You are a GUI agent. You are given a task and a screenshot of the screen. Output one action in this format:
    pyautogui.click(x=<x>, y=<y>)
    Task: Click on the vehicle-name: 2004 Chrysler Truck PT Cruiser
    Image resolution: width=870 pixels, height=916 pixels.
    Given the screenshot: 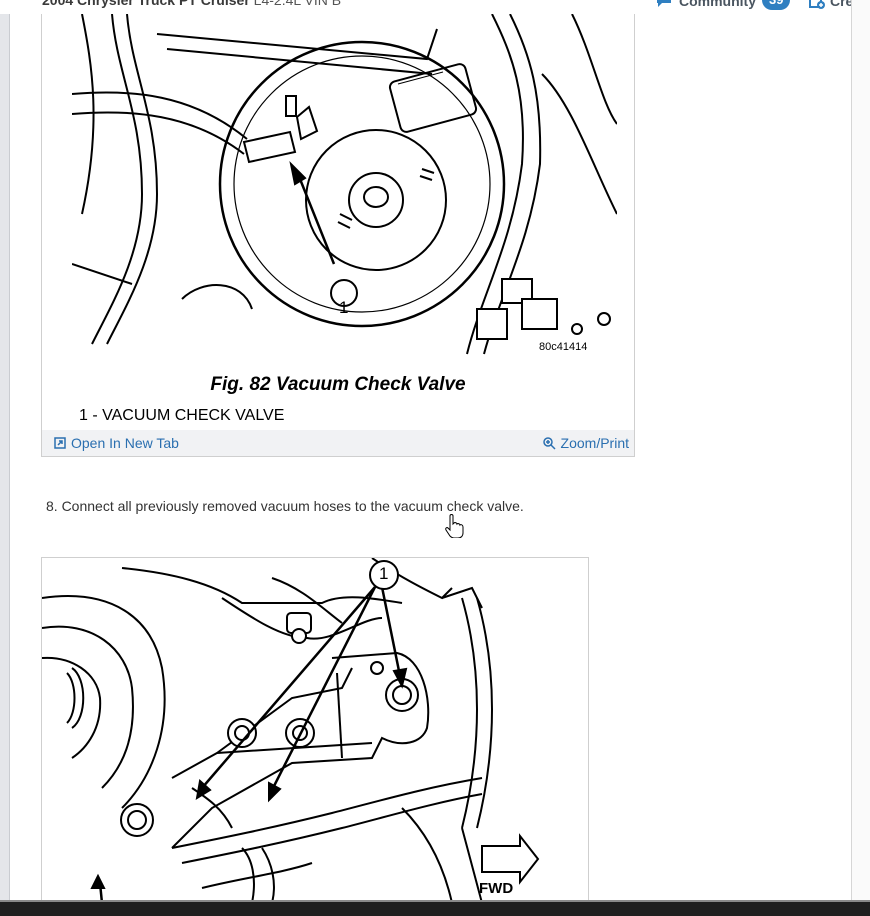 What is the action you would take?
    pyautogui.click(x=146, y=4)
    